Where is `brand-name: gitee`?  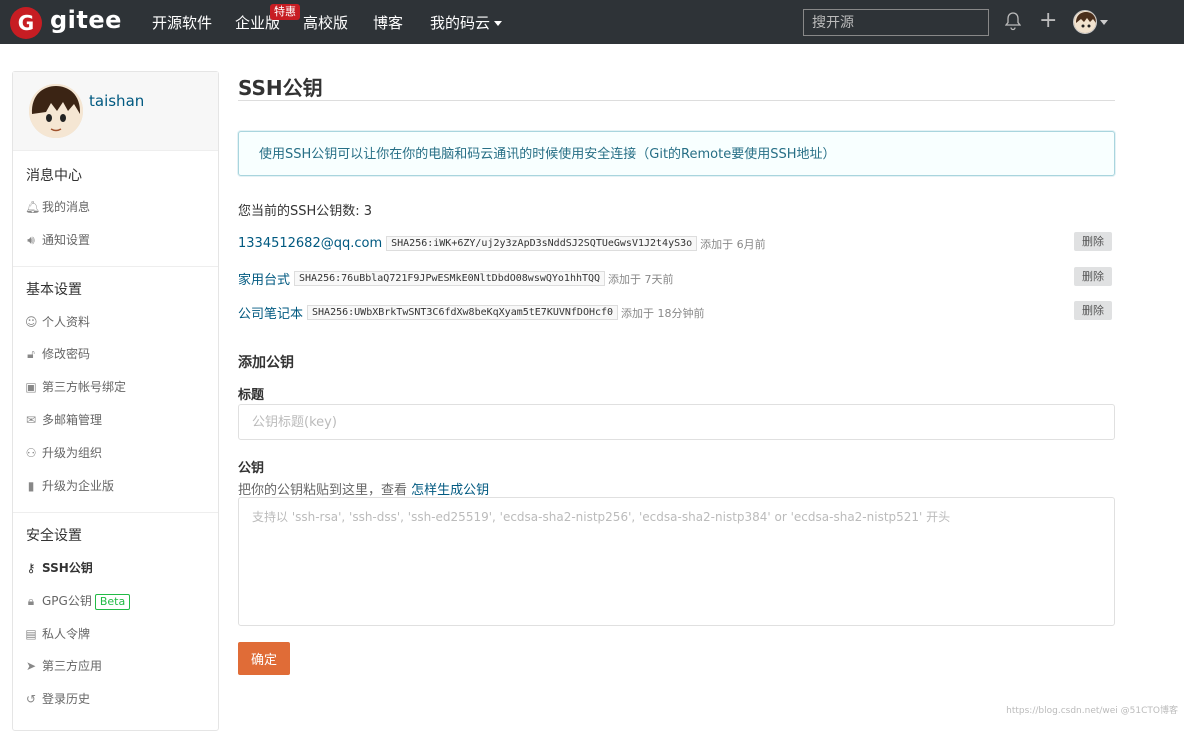
brand-name: gitee is located at coordinates (86, 20).